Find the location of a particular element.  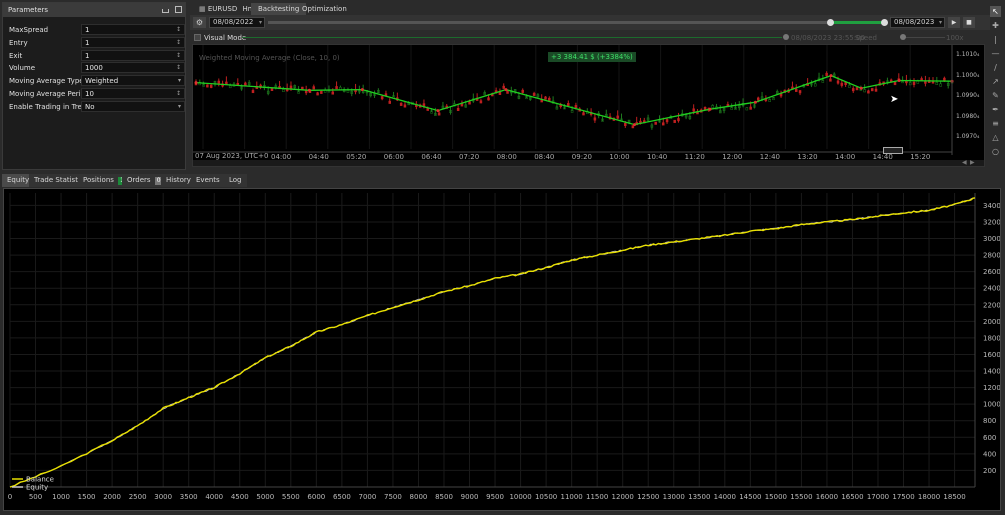

parameter-row: Moving Average Type Weighted ▾ is located at coordinates (96, 81).